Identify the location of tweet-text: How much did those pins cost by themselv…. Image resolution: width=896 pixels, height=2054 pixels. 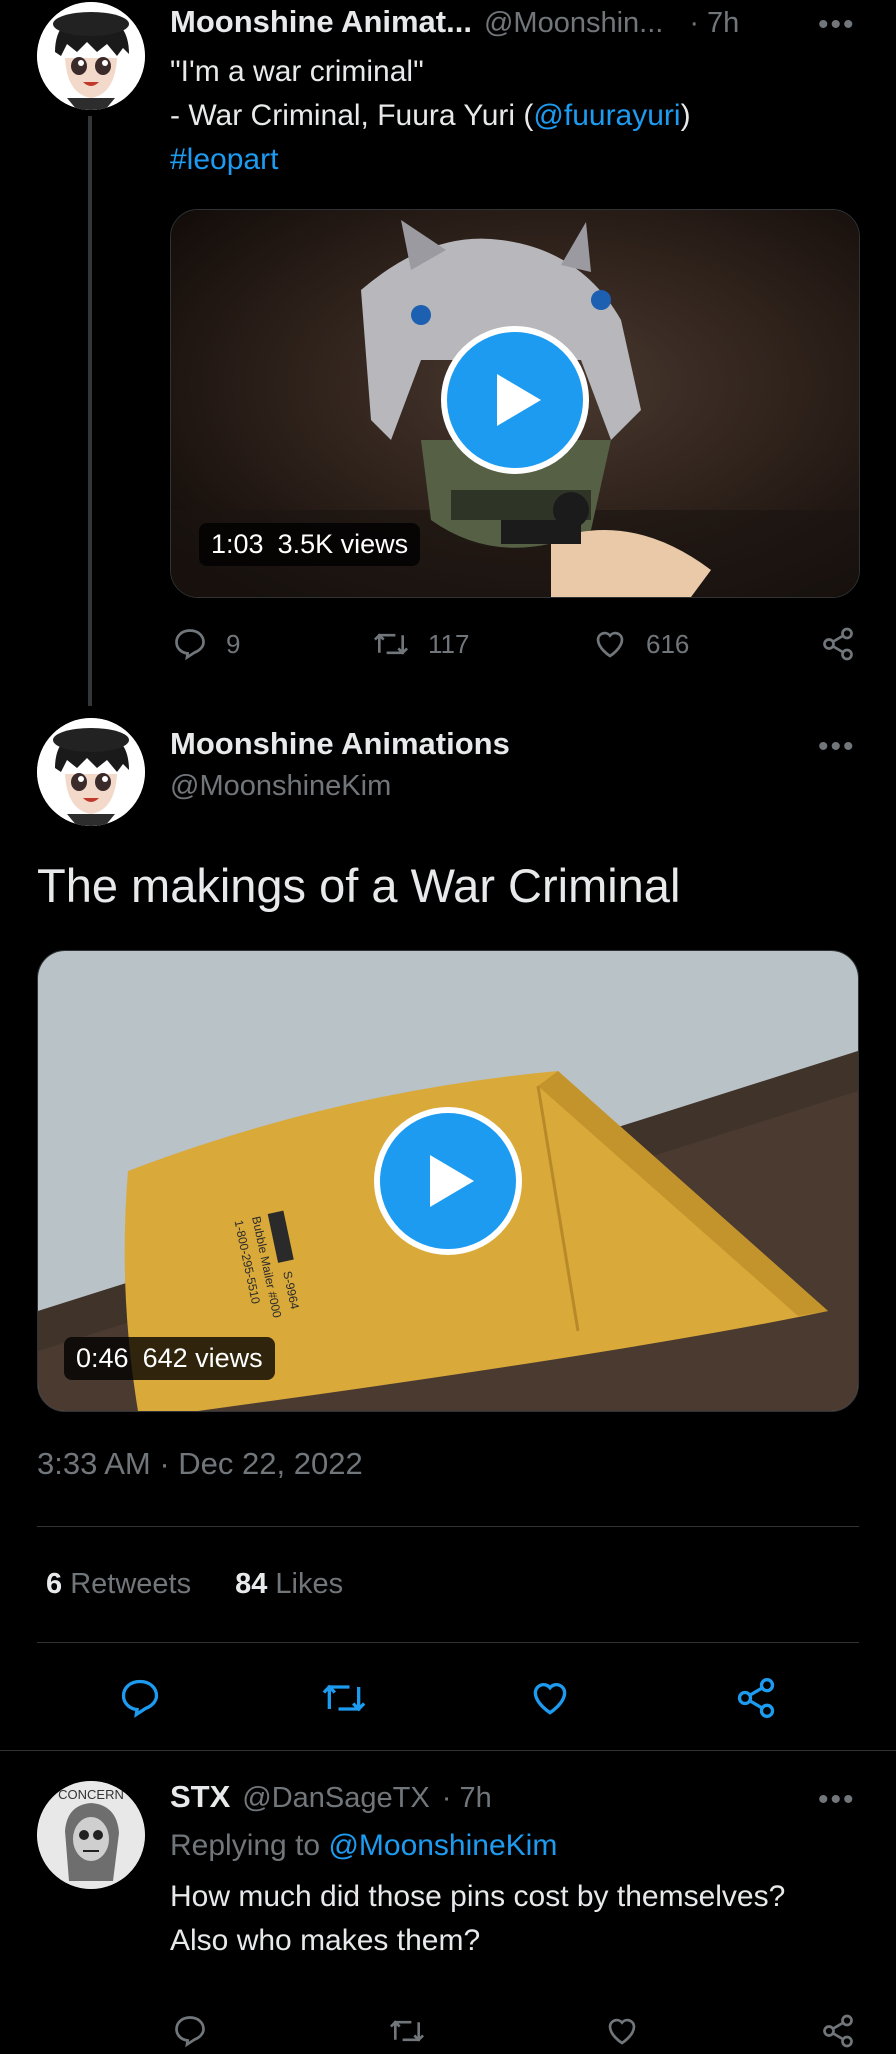
(478, 1918).